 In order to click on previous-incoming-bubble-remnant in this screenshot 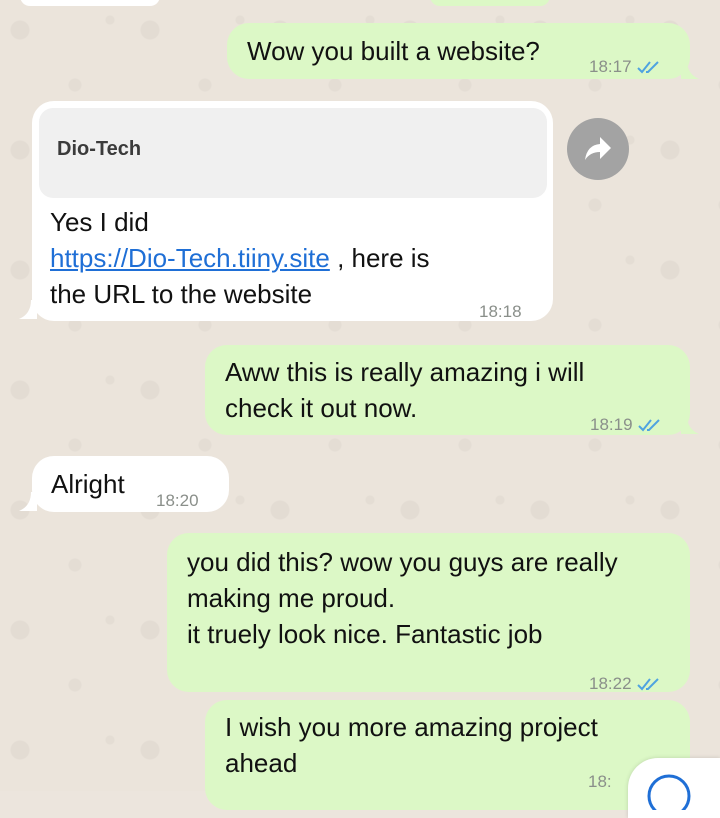, I will do `click(90, 3)`.